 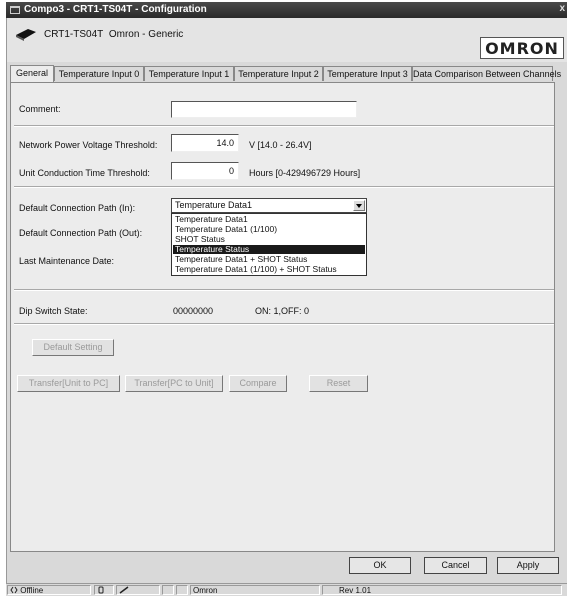 I want to click on reset-button: Reset, so click(x=338, y=383).